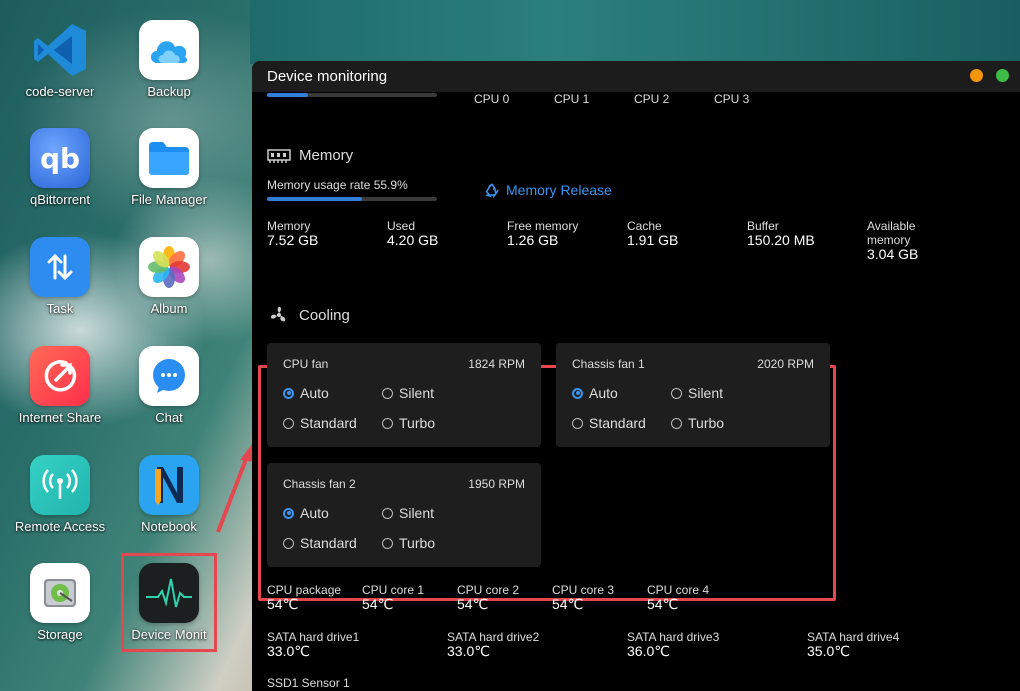  What do you see at coordinates (976, 75) in the screenshot?
I see `minimize-button` at bounding box center [976, 75].